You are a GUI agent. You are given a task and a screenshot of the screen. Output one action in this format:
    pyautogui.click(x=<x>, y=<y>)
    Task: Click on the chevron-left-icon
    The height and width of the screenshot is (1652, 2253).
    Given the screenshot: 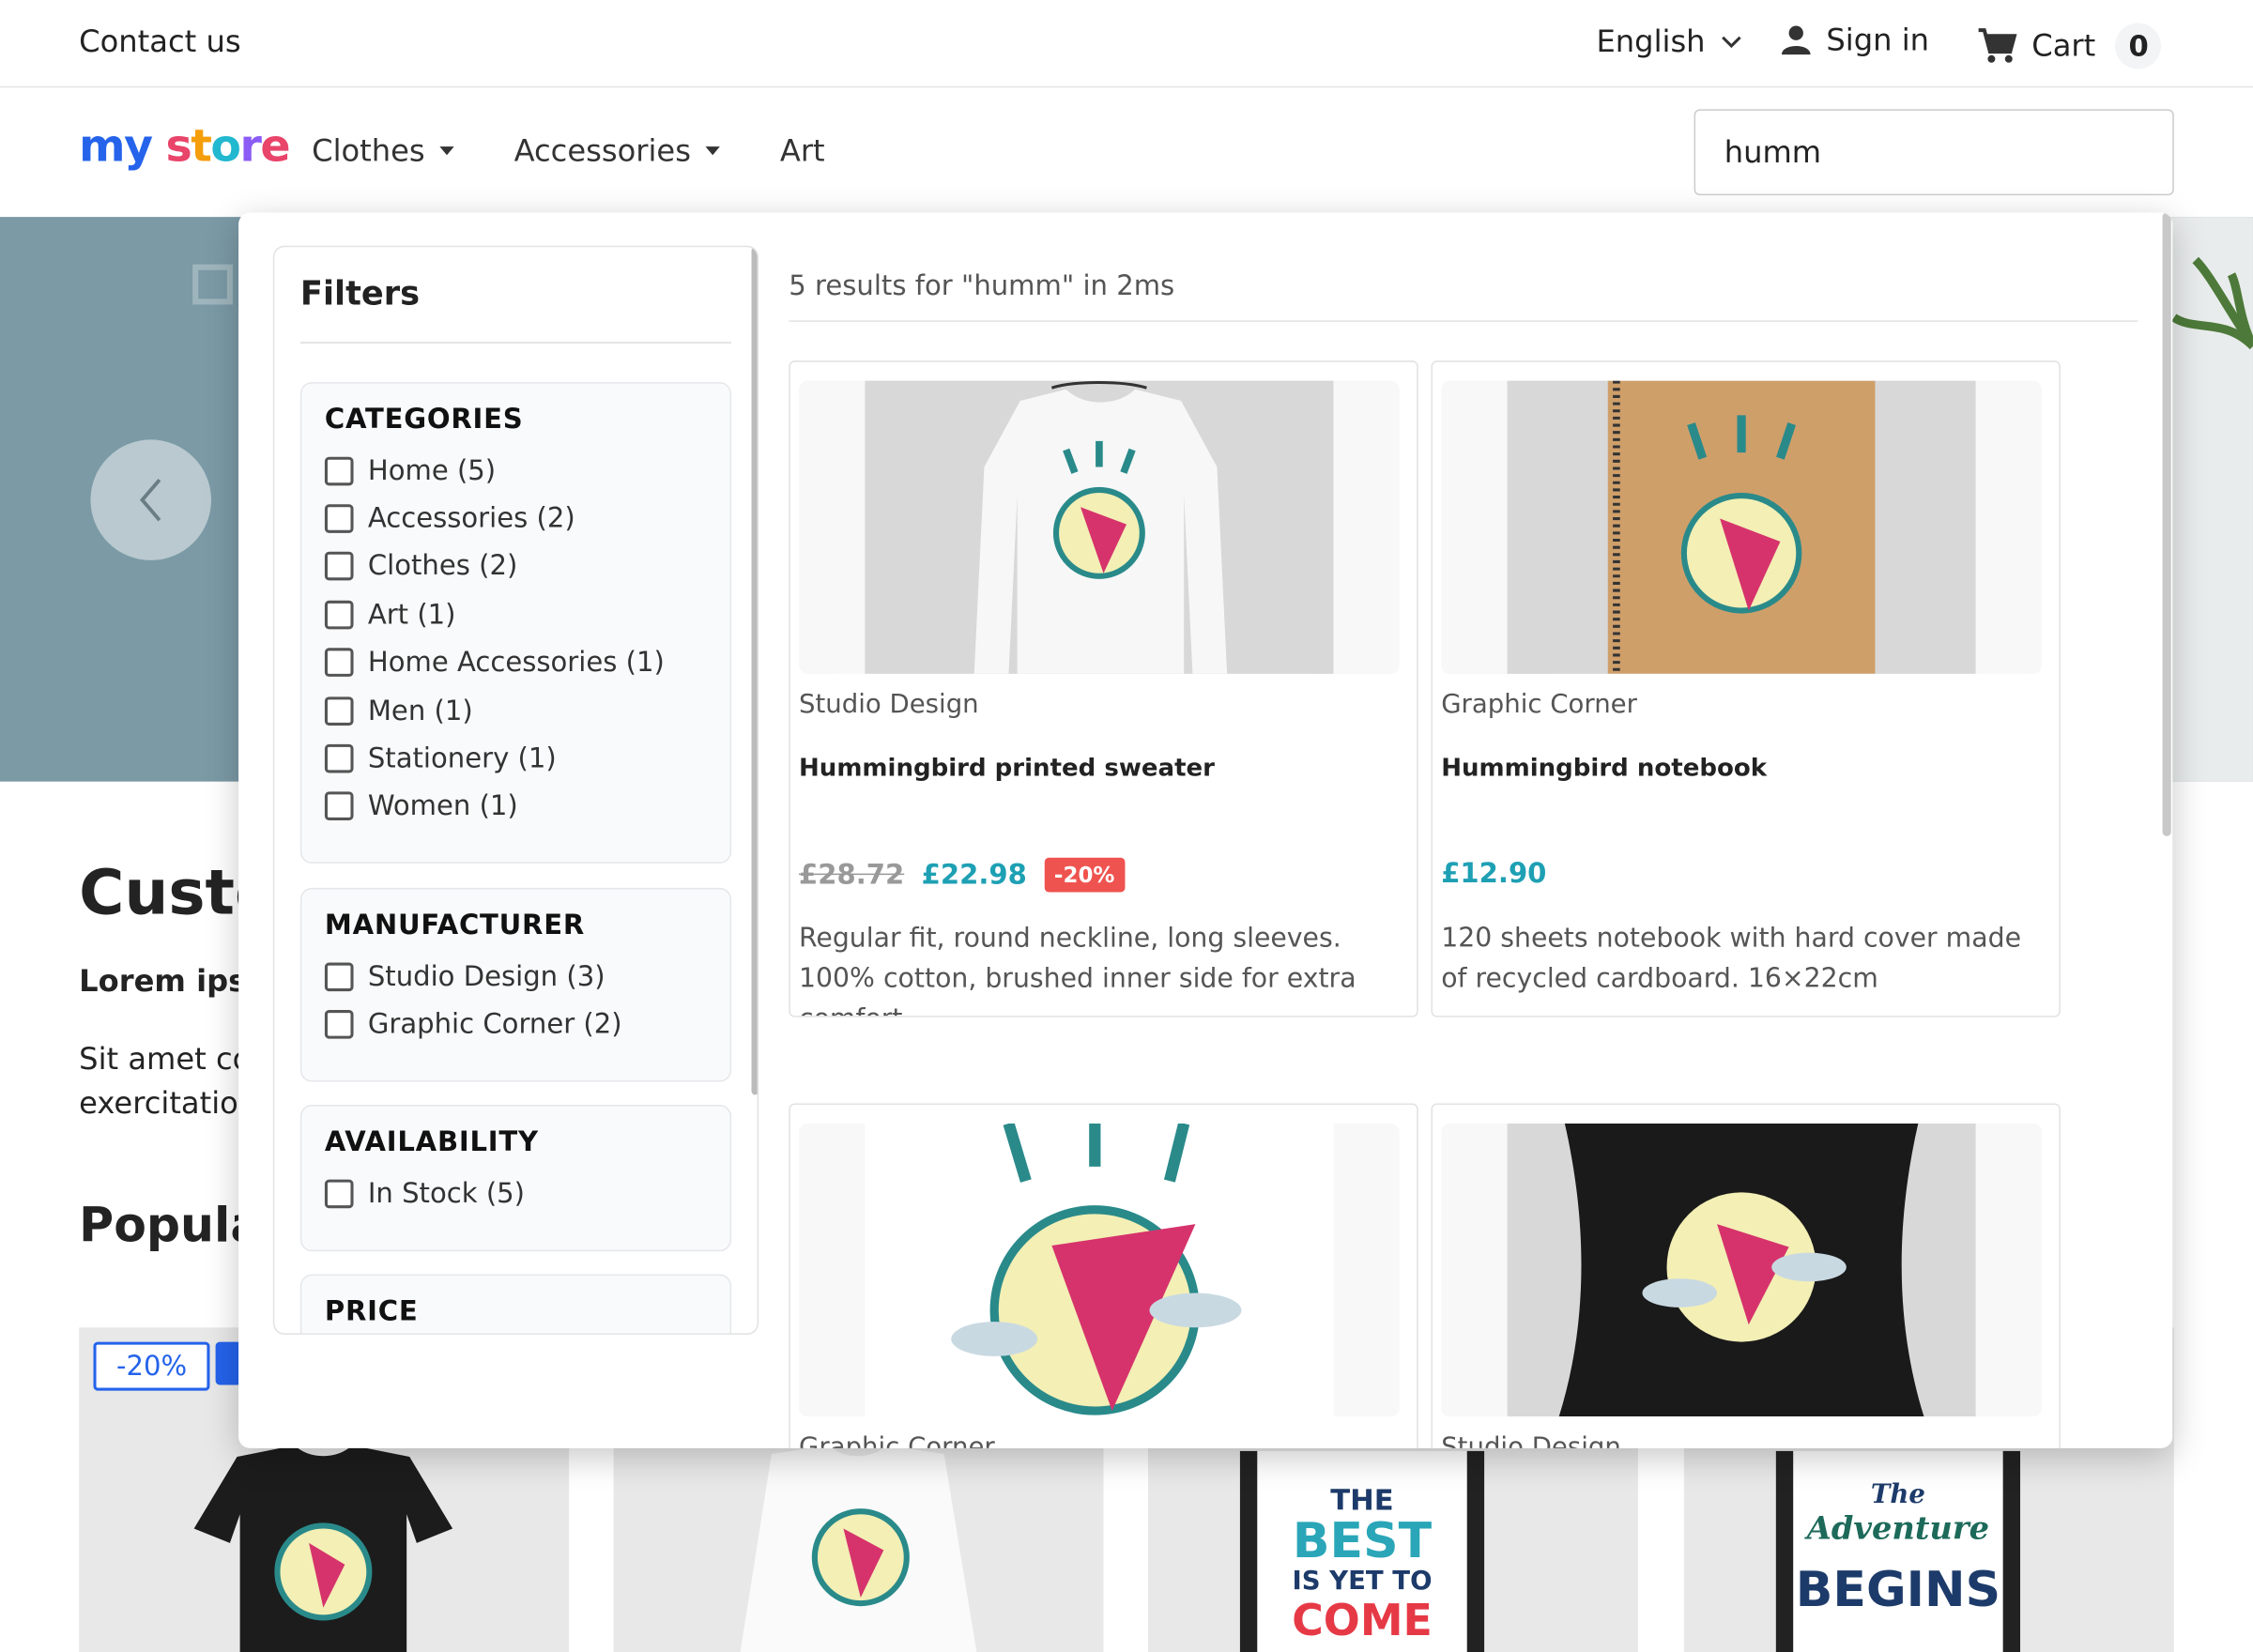 What is the action you would take?
    pyautogui.click(x=151, y=500)
    